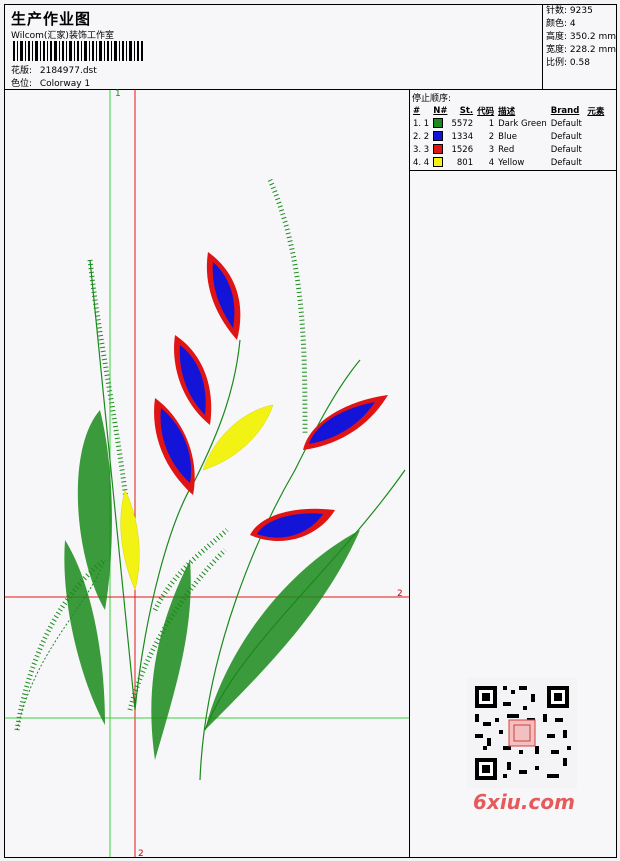 The width and height of the screenshot is (620, 861). What do you see at coordinates (462, 149) in the screenshot?
I see `row-stitches: 1526` at bounding box center [462, 149].